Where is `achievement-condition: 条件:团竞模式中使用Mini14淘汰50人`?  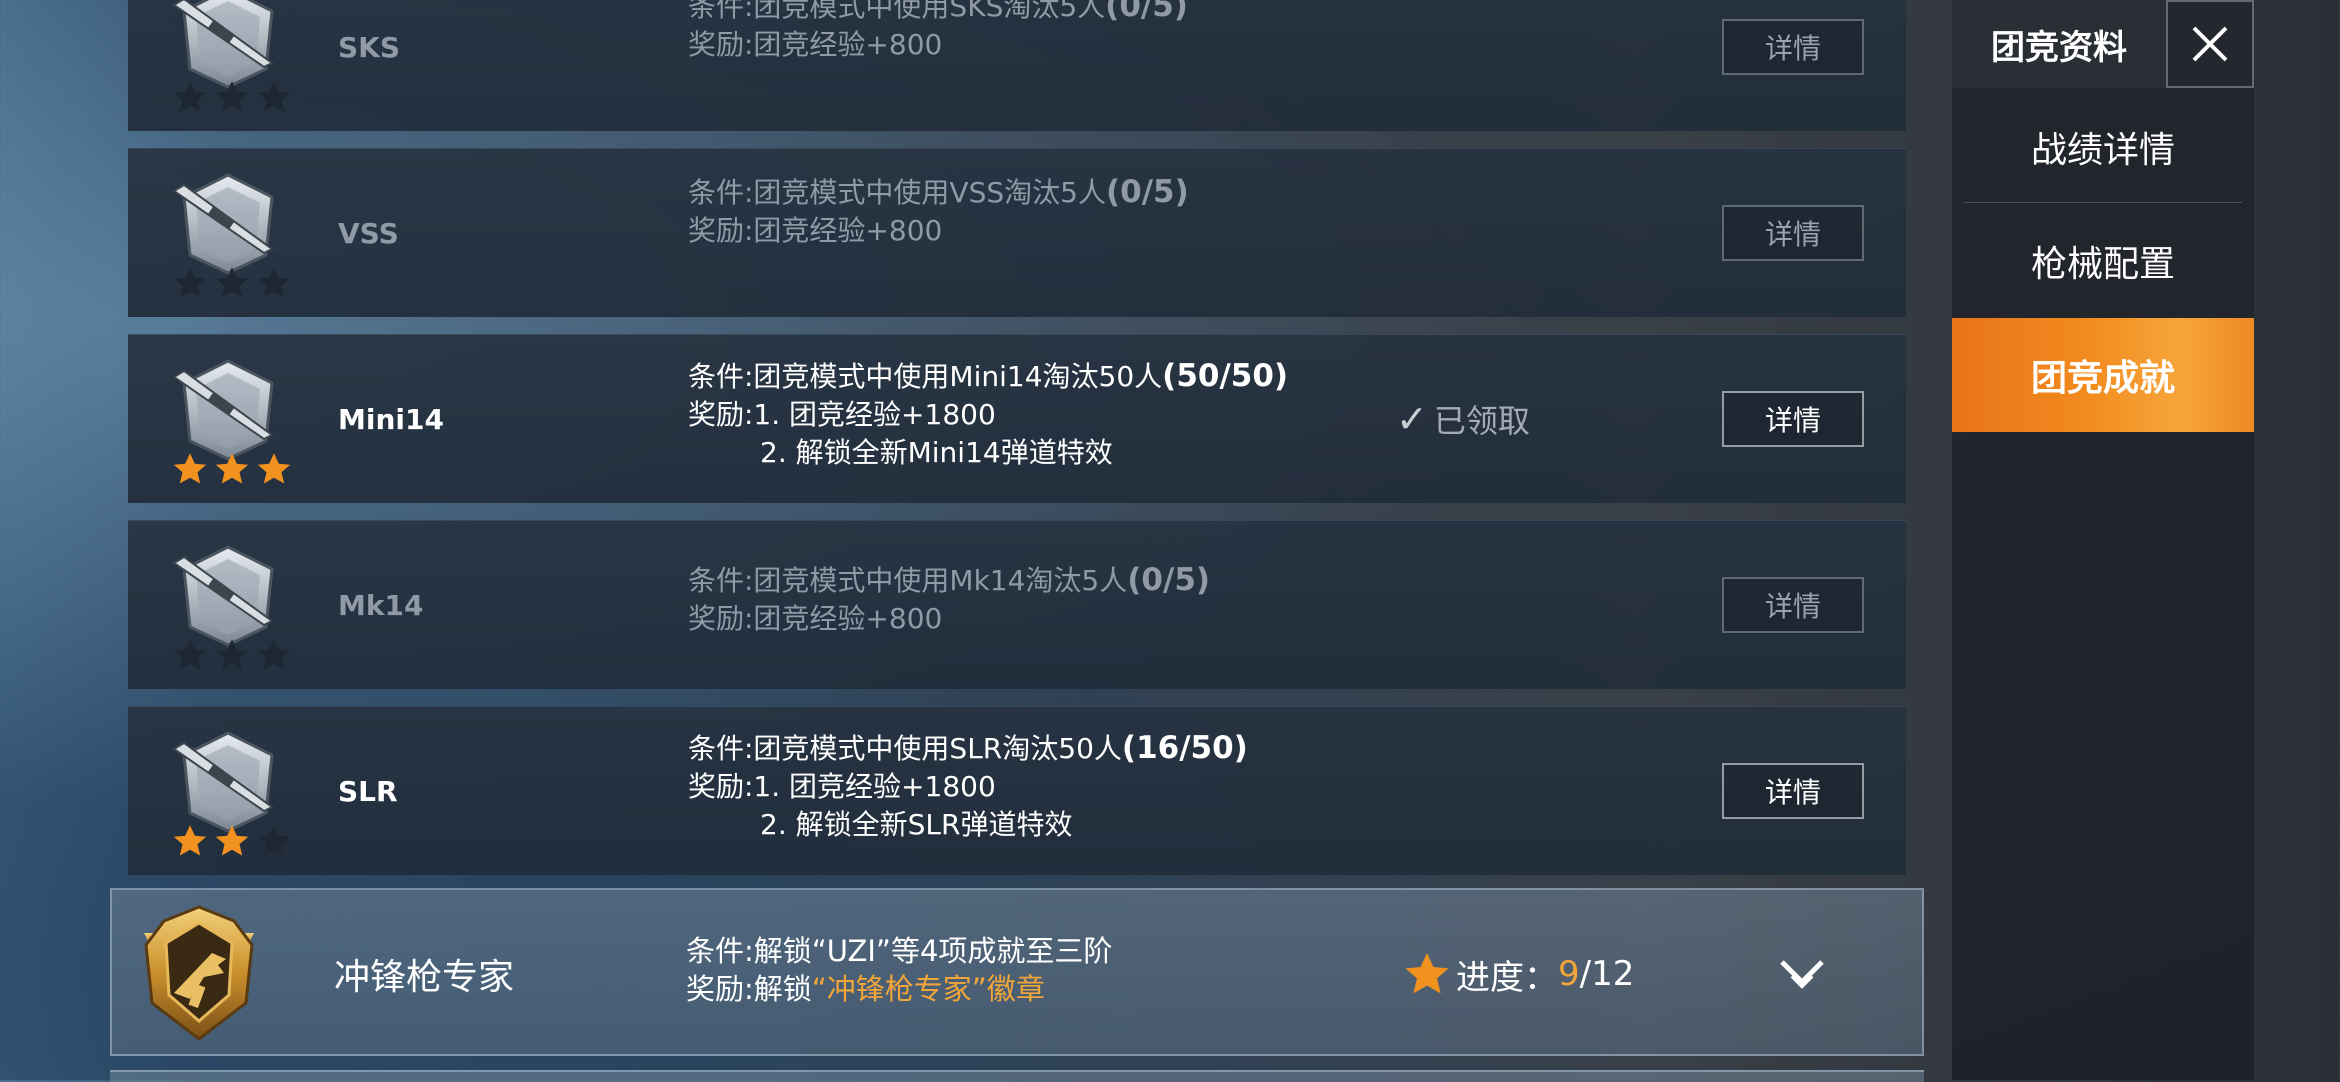 achievement-condition: 条件:团竞模式中使用Mini14淘汰50人 is located at coordinates (925, 376).